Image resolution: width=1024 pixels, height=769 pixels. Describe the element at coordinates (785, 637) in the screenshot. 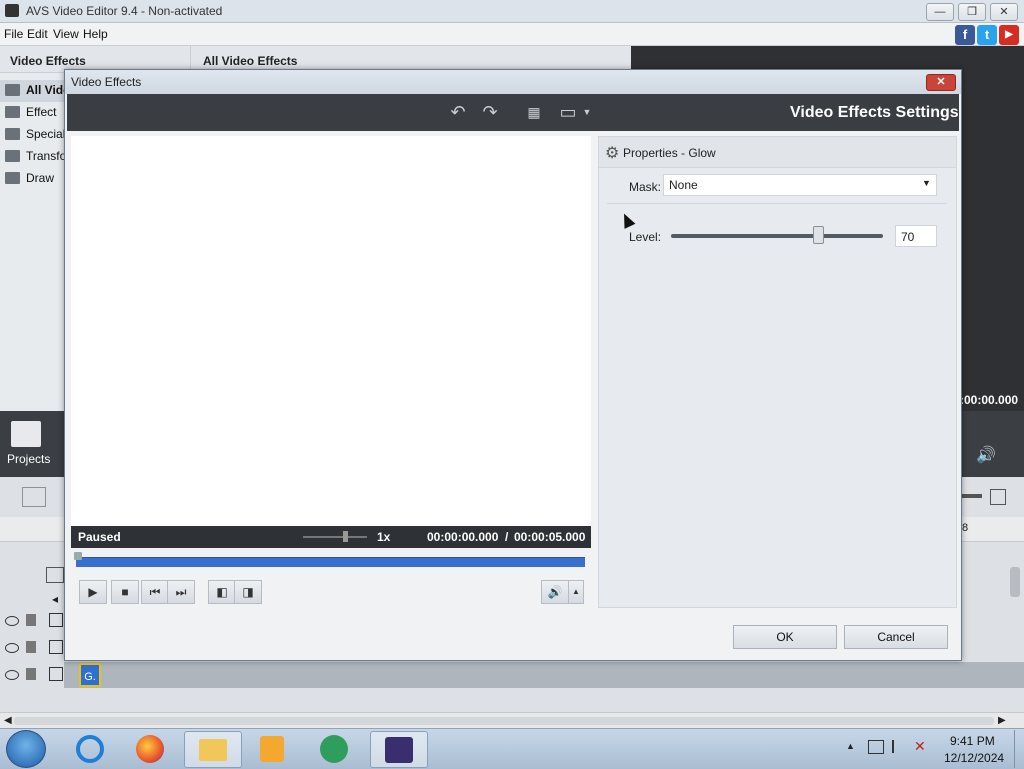

I see `ok-button: OK` at that location.